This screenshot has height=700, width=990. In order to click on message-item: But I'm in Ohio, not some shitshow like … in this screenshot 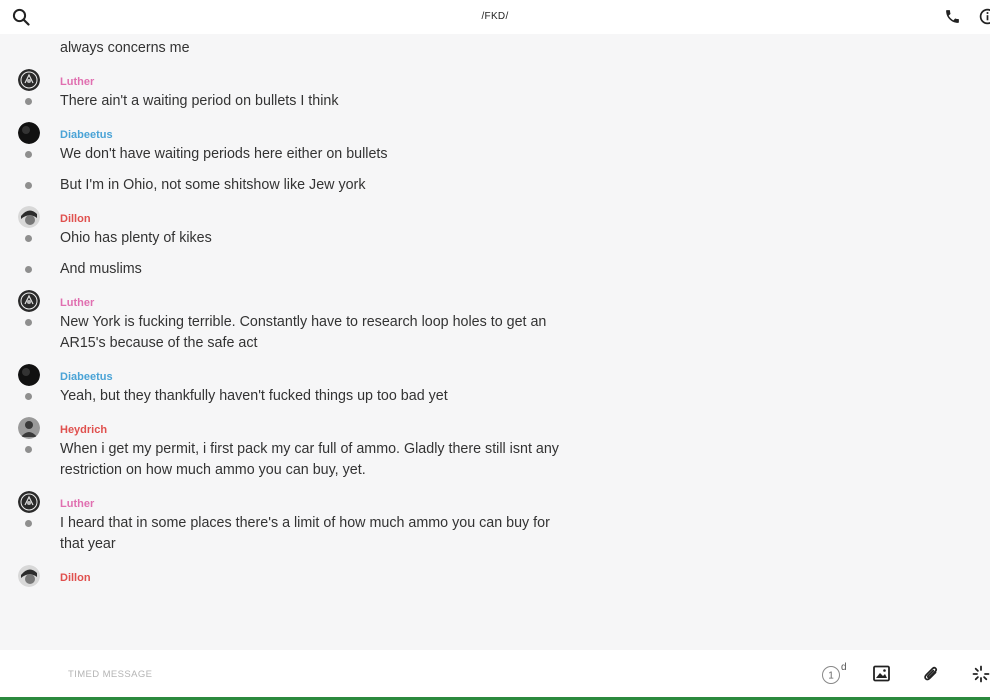, I will do `click(280, 185)`.